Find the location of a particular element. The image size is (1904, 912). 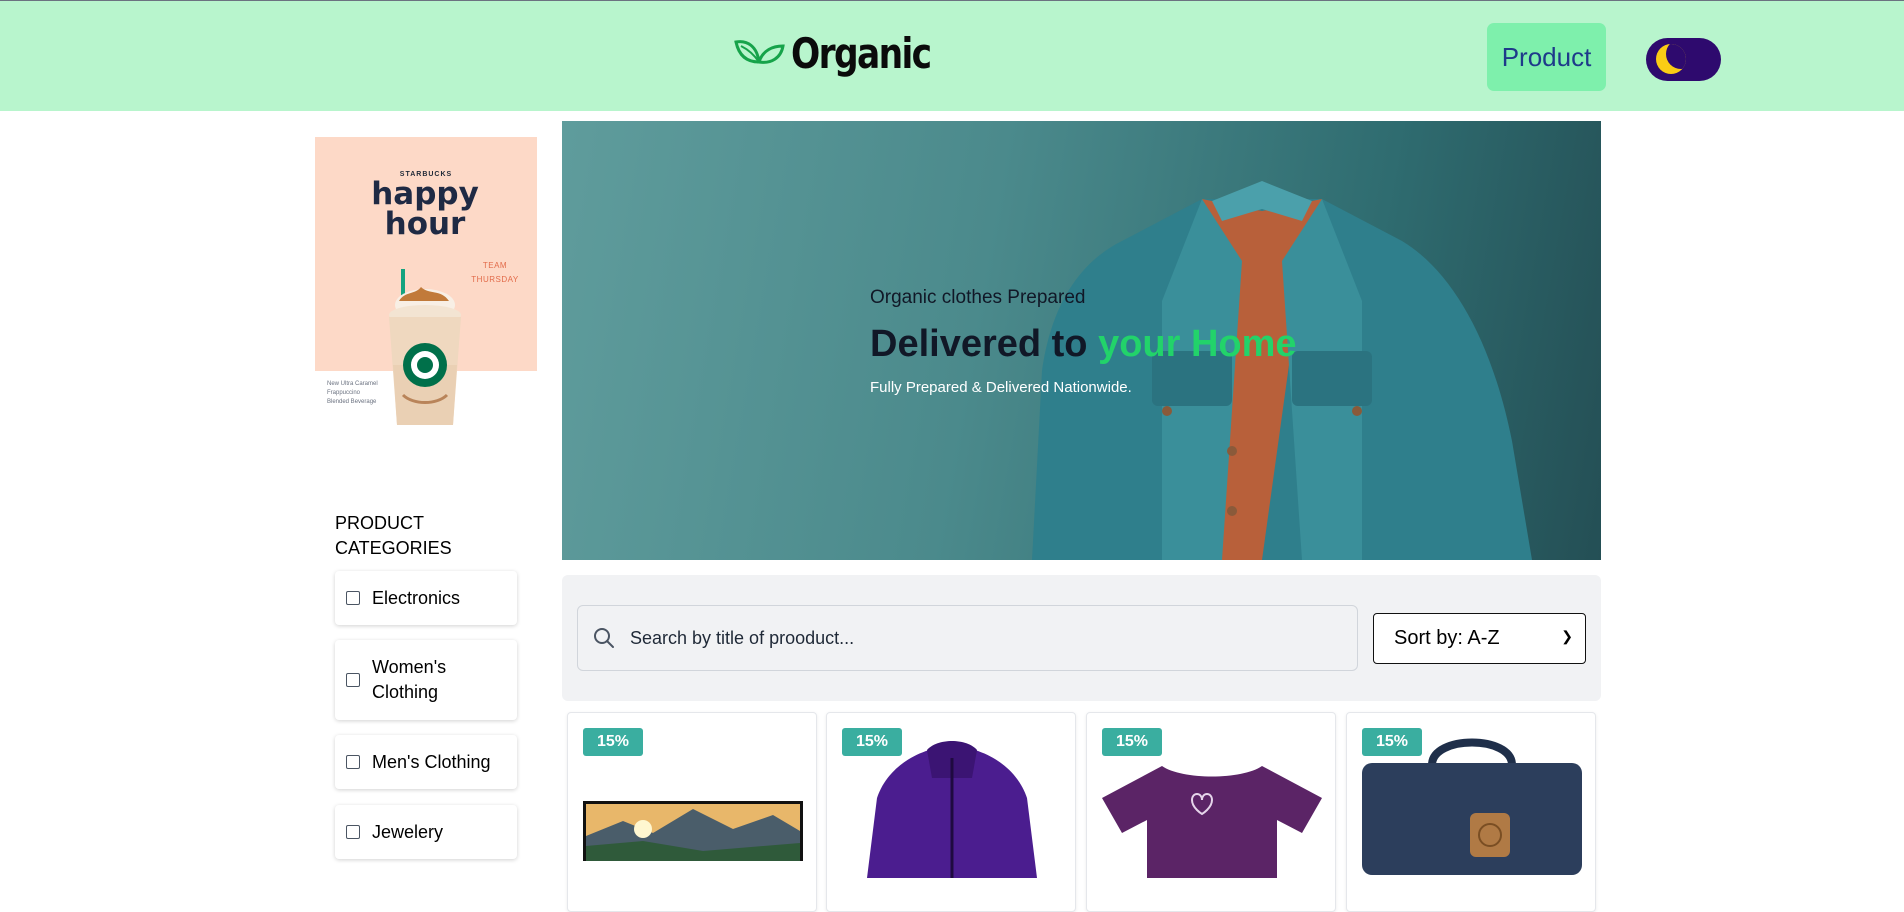

tv-image is located at coordinates (693, 831).